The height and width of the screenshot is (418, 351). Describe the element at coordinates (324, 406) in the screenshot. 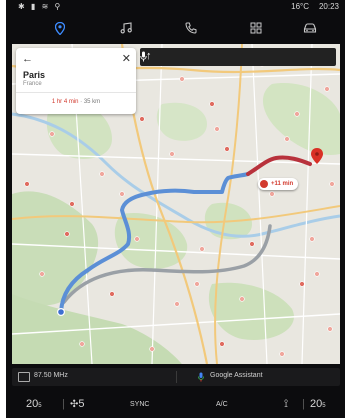

I see `right-temperature-unit: 5` at that location.